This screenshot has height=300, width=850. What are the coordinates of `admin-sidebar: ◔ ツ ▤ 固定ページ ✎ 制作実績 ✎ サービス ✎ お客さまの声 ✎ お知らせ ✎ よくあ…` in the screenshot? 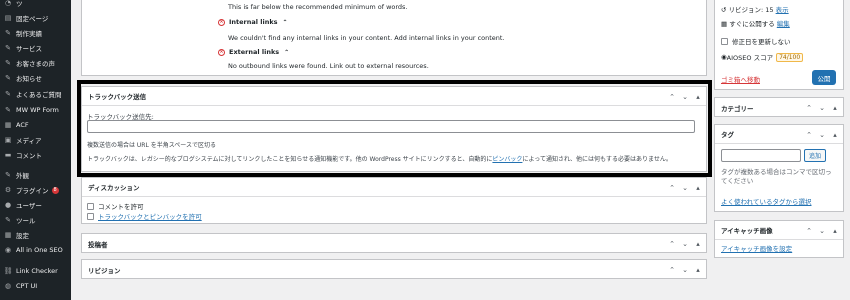 It's located at (35, 150).